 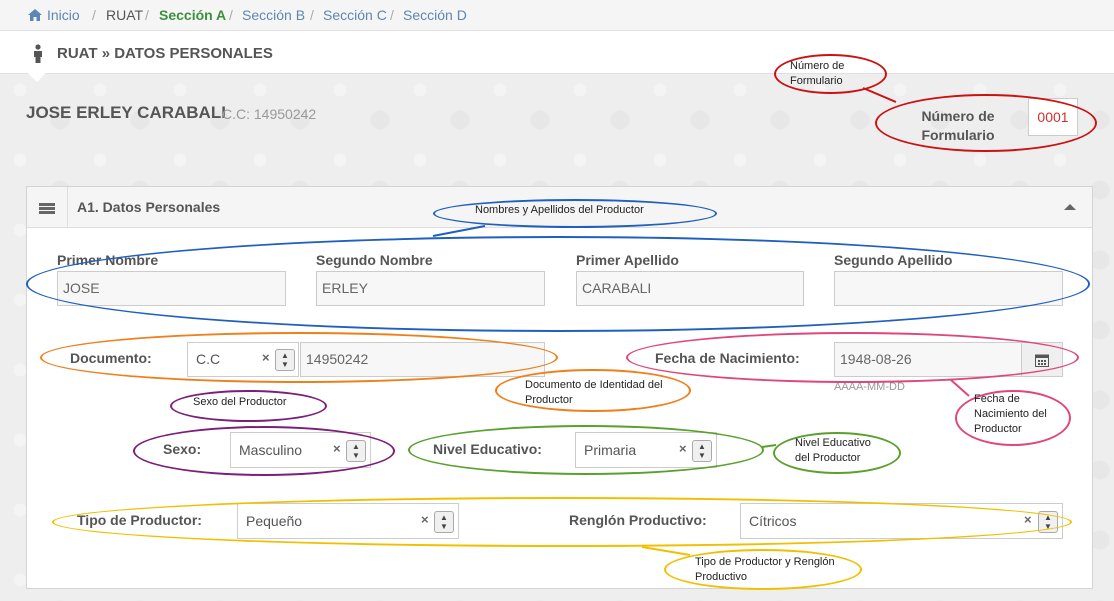 What do you see at coordinates (67, 207) in the screenshot?
I see `panel-header-divider` at bounding box center [67, 207].